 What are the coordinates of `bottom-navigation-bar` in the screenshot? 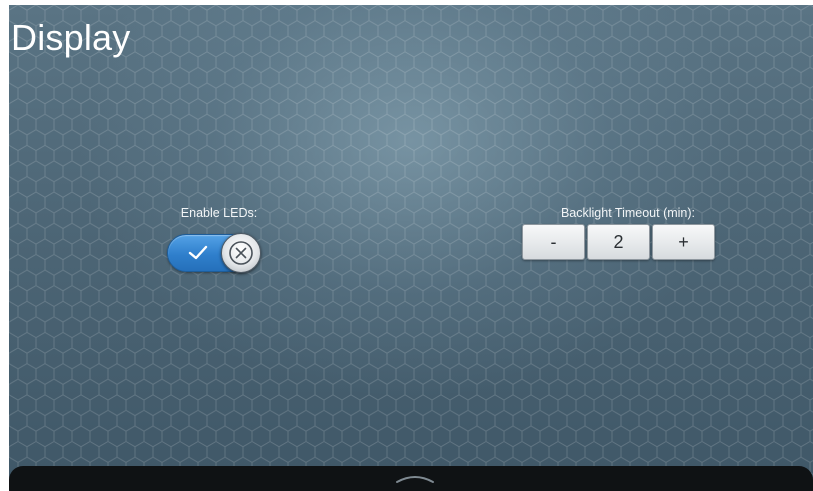 It's located at (411, 478).